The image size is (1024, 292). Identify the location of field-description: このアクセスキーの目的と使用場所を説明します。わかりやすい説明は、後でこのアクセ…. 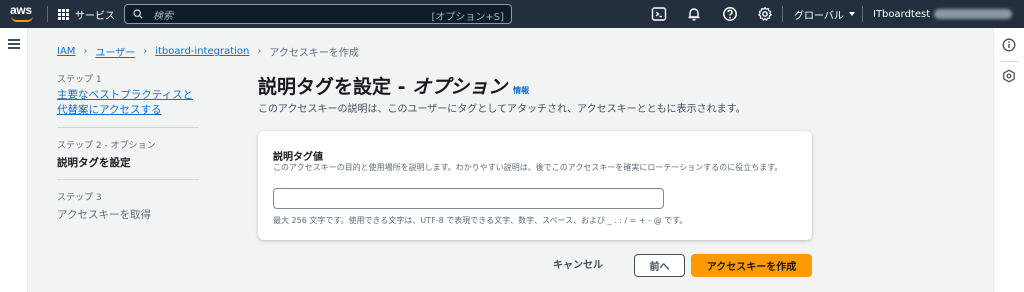
(528, 167).